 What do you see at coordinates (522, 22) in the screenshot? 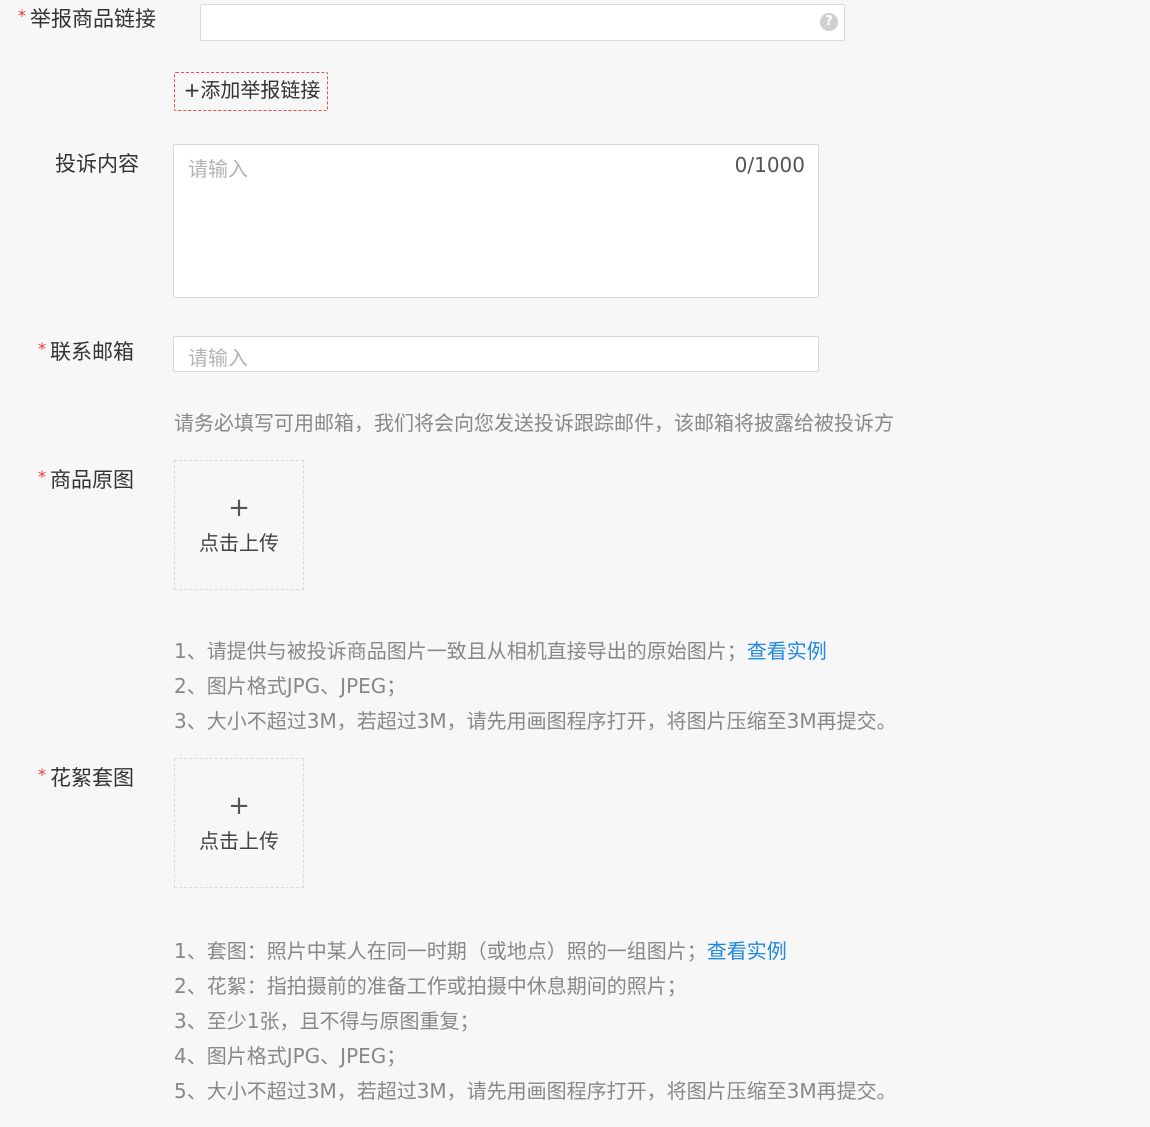
I see `report-link-input: ?` at bounding box center [522, 22].